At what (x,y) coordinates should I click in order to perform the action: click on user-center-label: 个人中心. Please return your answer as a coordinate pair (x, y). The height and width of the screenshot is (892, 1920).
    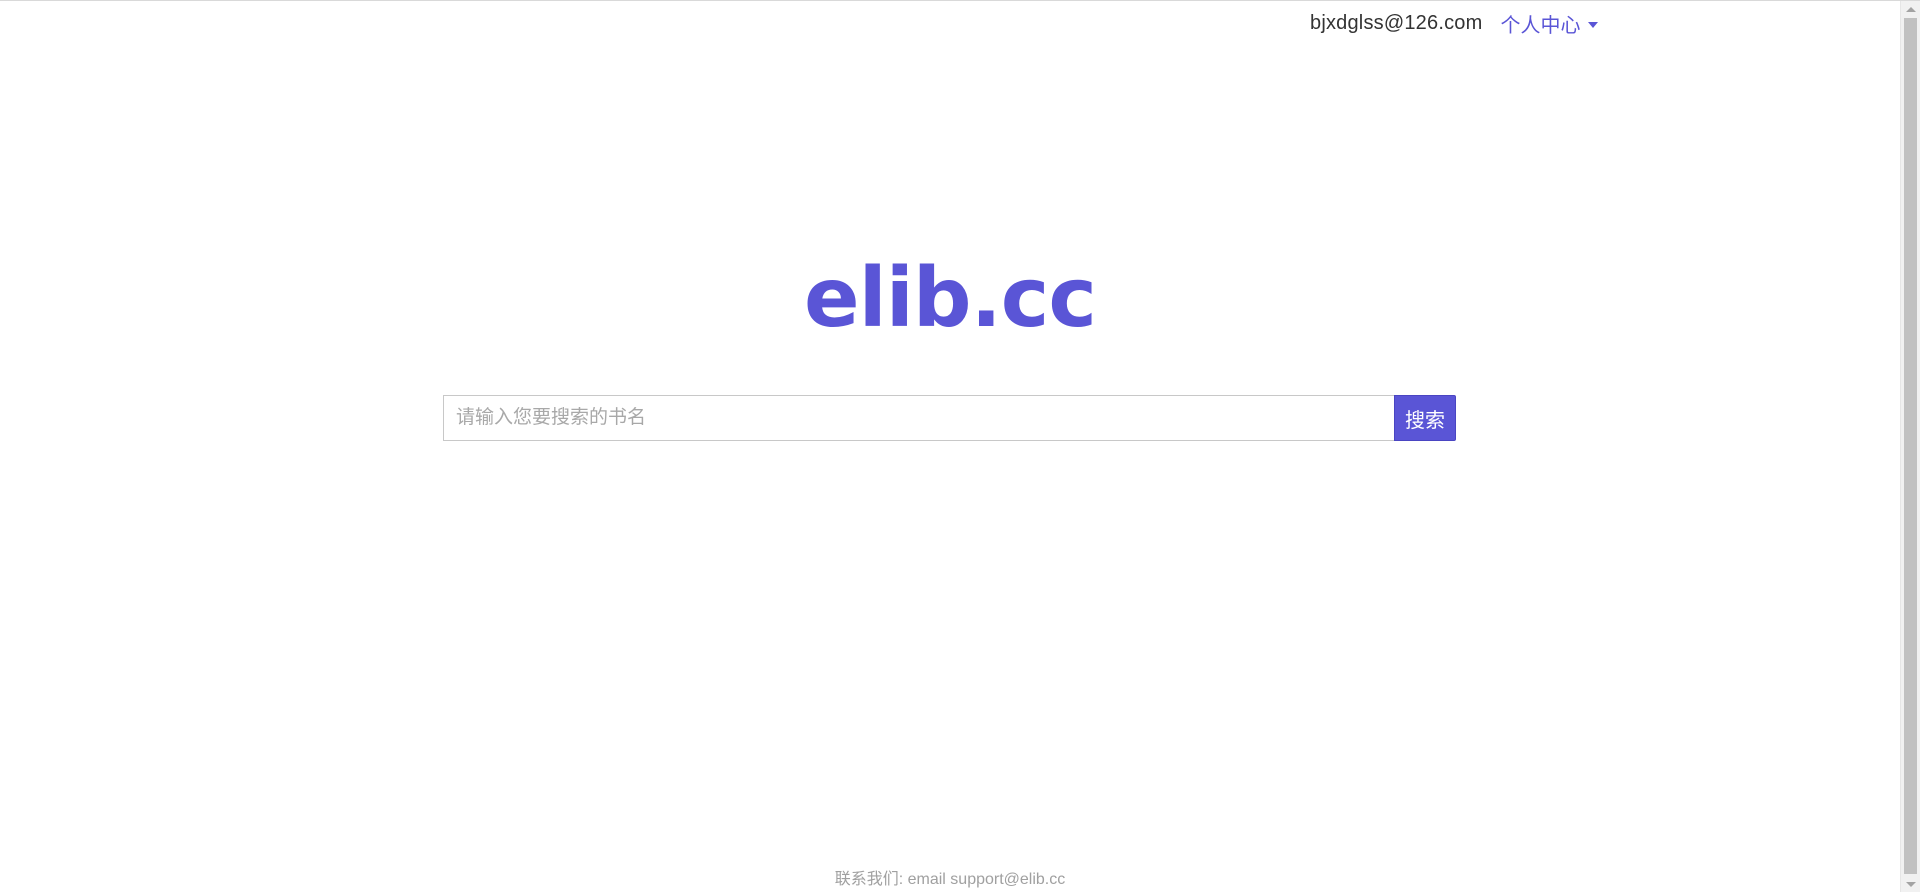
    Looking at the image, I should click on (1540, 25).